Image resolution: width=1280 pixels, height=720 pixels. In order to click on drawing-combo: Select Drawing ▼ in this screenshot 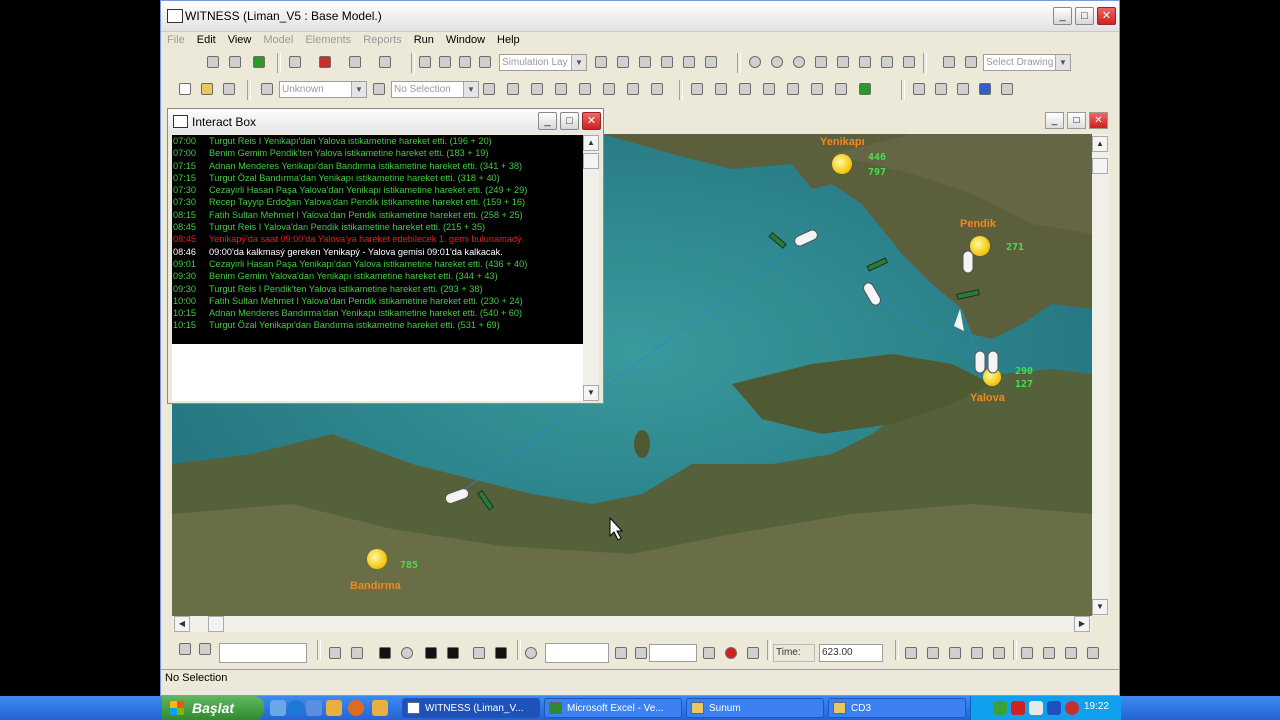, I will do `click(1027, 62)`.